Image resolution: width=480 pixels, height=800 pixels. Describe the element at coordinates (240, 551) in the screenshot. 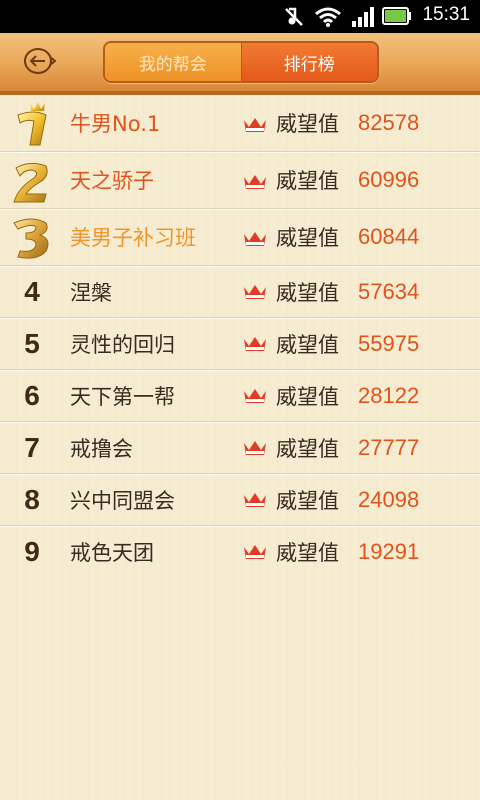

I see `list-item: 9 戒色天团 威望值 19291` at that location.